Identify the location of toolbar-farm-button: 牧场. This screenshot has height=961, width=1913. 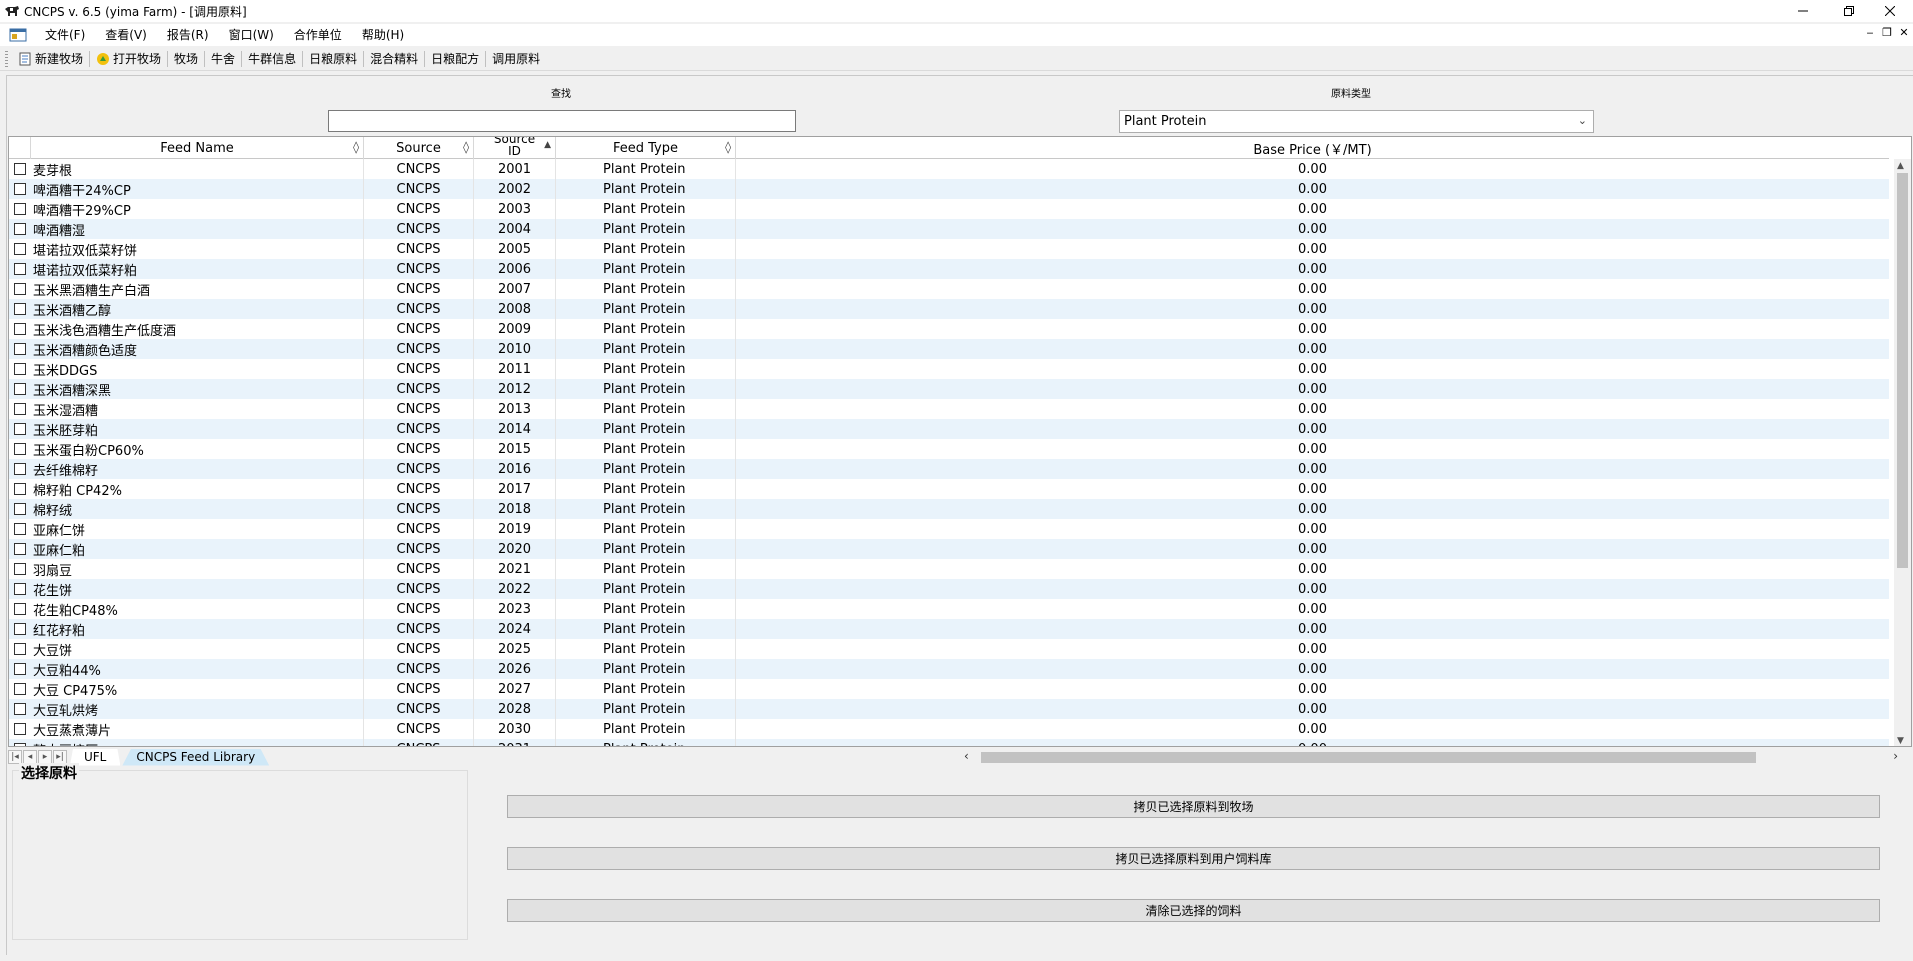
(186, 59).